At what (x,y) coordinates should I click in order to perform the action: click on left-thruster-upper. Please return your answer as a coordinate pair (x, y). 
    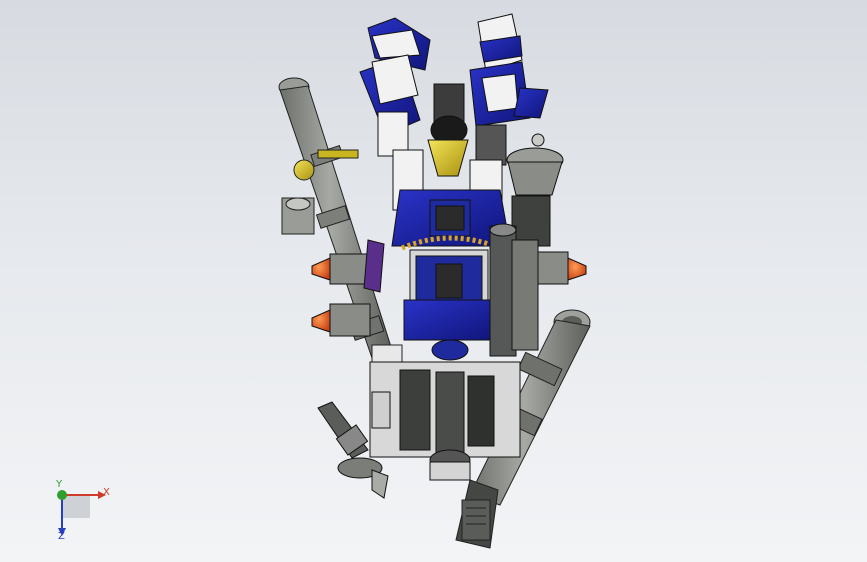
    Looking at the image, I should click on (341, 269).